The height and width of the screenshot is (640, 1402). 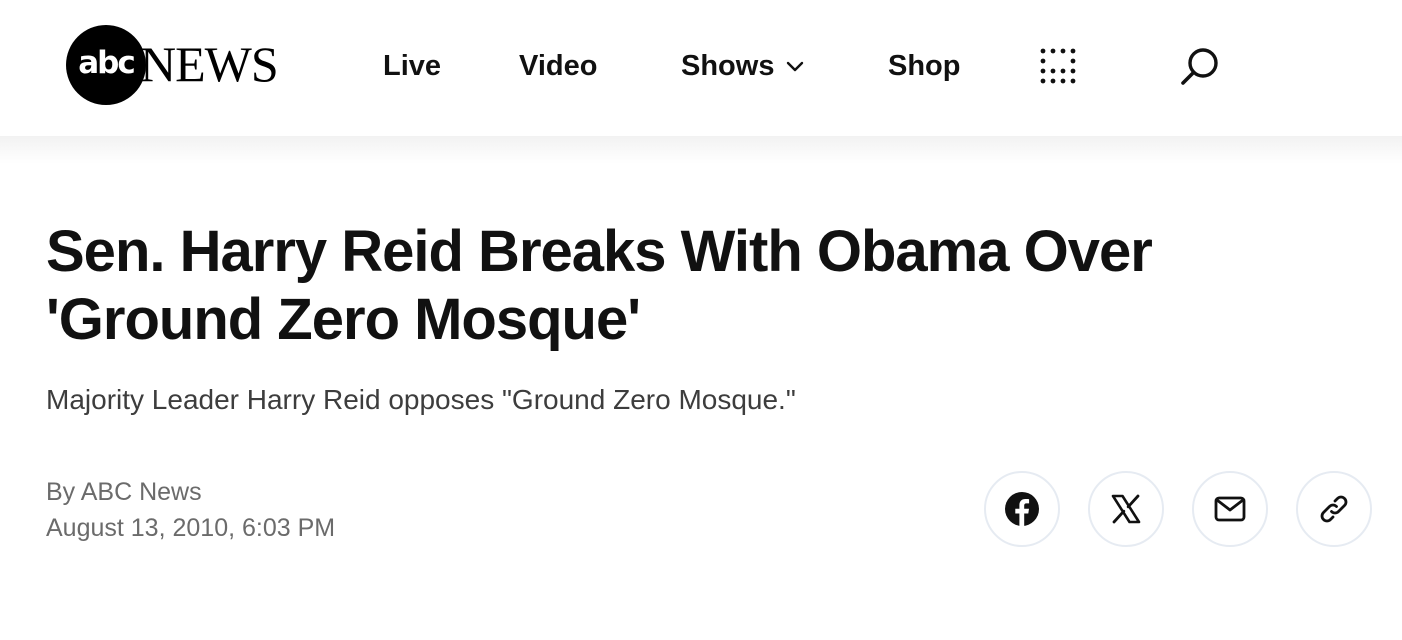 What do you see at coordinates (795, 66) in the screenshot?
I see `chevron-down-icon` at bounding box center [795, 66].